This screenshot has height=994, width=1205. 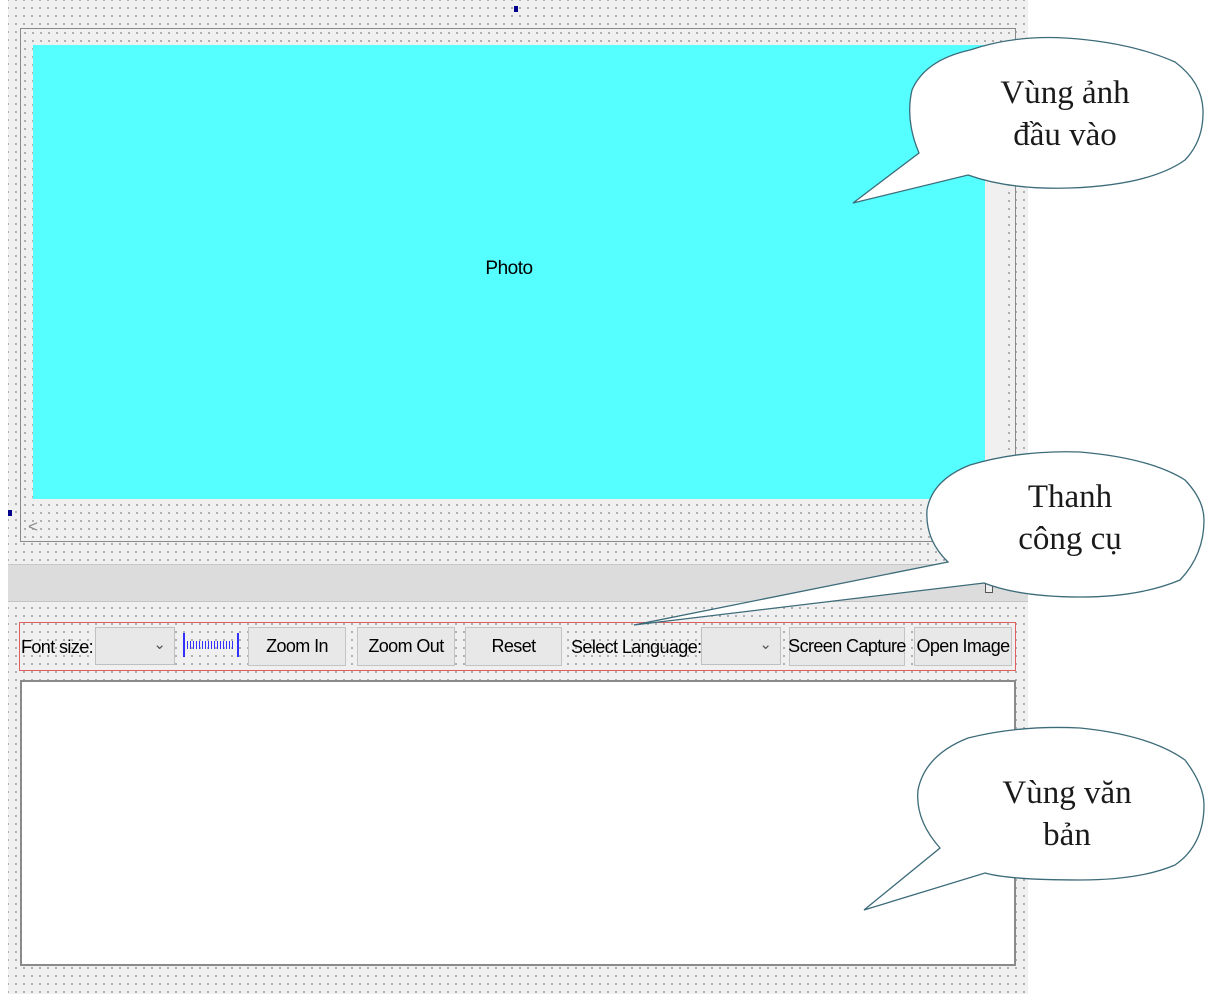 I want to click on splitter-handle-icon, so click(x=989, y=588).